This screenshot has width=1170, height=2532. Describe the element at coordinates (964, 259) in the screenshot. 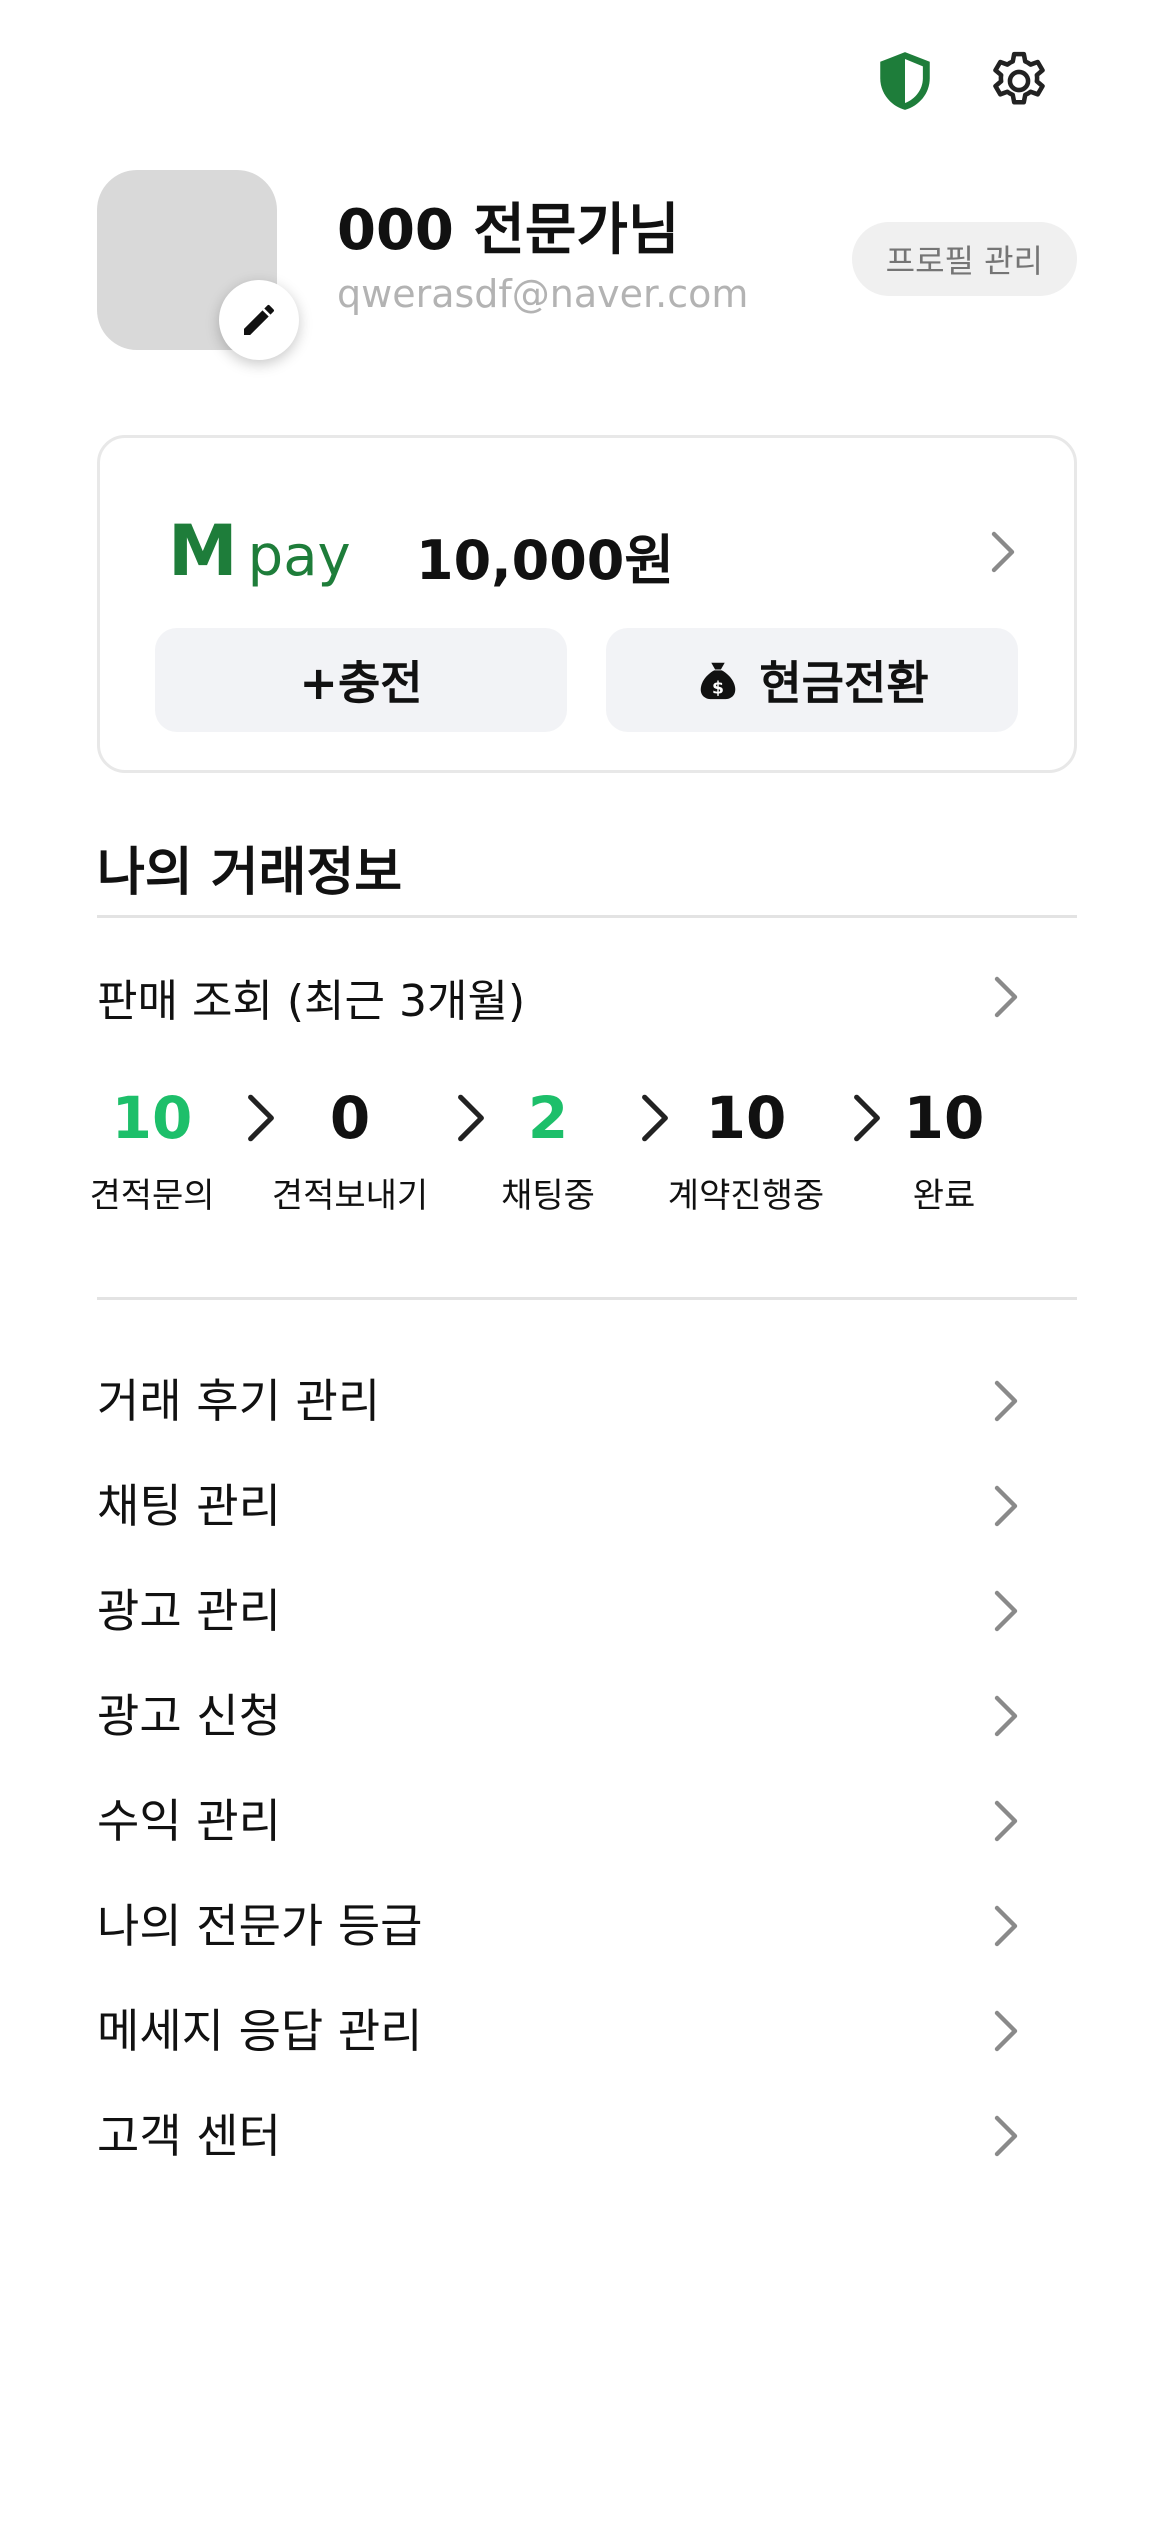

I see `profile-manage-button: 프로필 관리` at that location.